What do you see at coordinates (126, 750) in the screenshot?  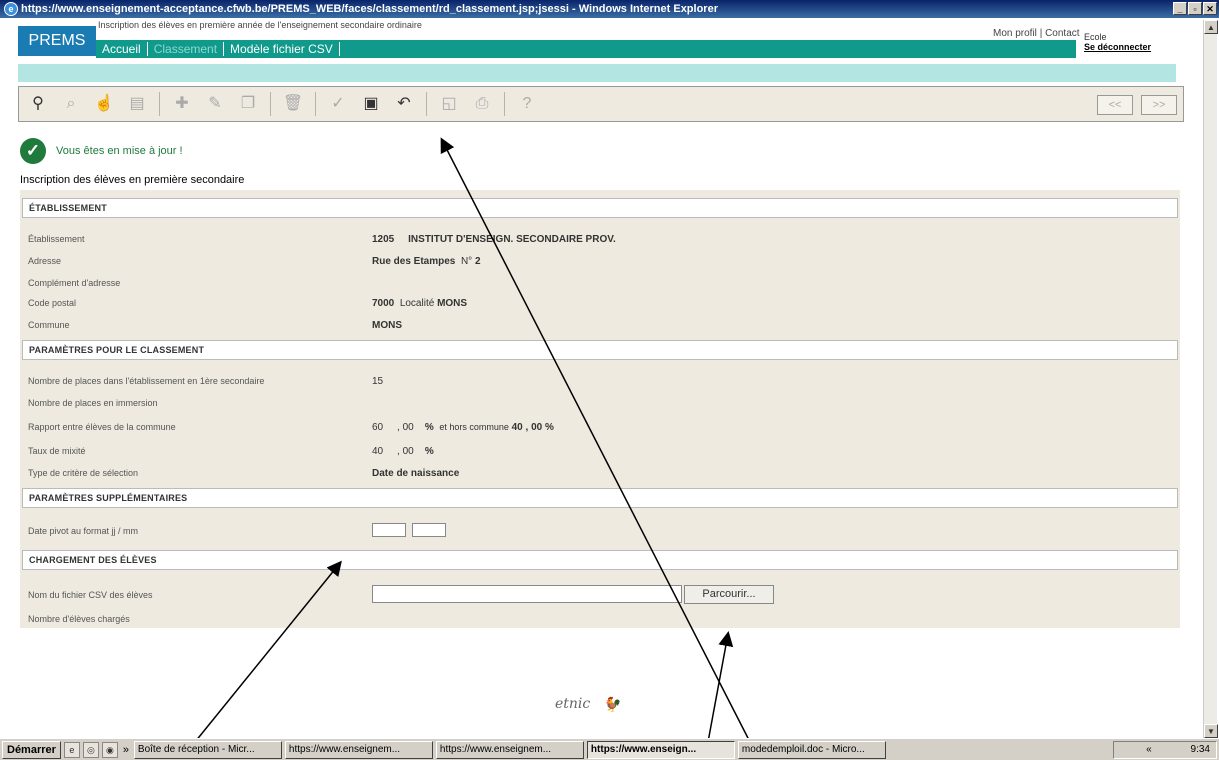 I see `quicklaunch-more: »` at bounding box center [126, 750].